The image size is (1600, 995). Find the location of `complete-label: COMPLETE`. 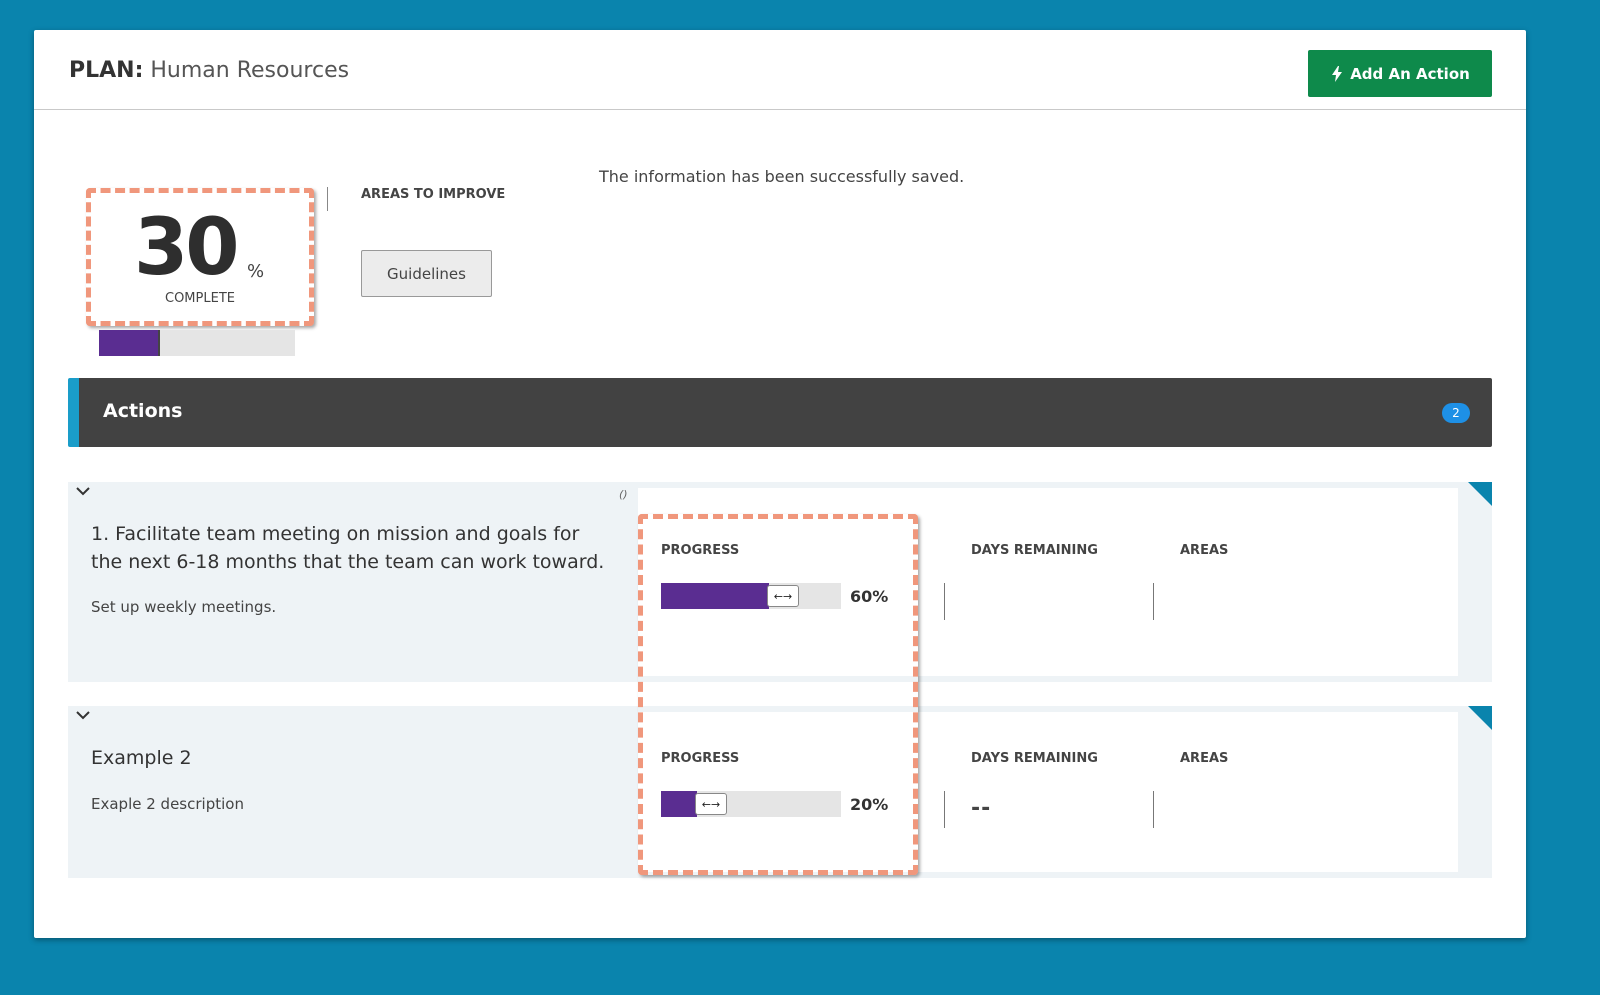

complete-label: COMPLETE is located at coordinates (200, 298).